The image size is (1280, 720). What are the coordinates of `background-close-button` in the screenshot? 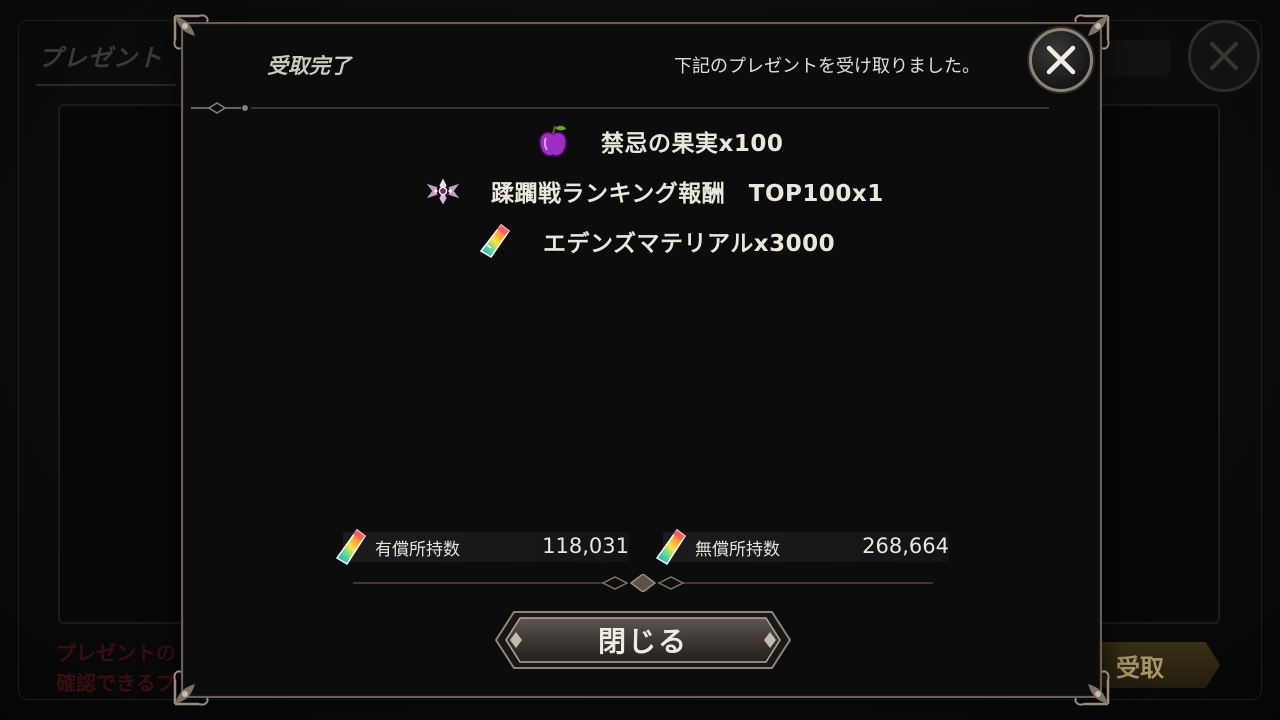 It's located at (1224, 56).